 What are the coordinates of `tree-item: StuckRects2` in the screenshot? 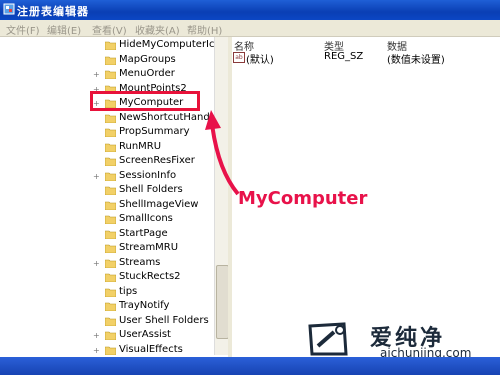 It's located at (107, 278).